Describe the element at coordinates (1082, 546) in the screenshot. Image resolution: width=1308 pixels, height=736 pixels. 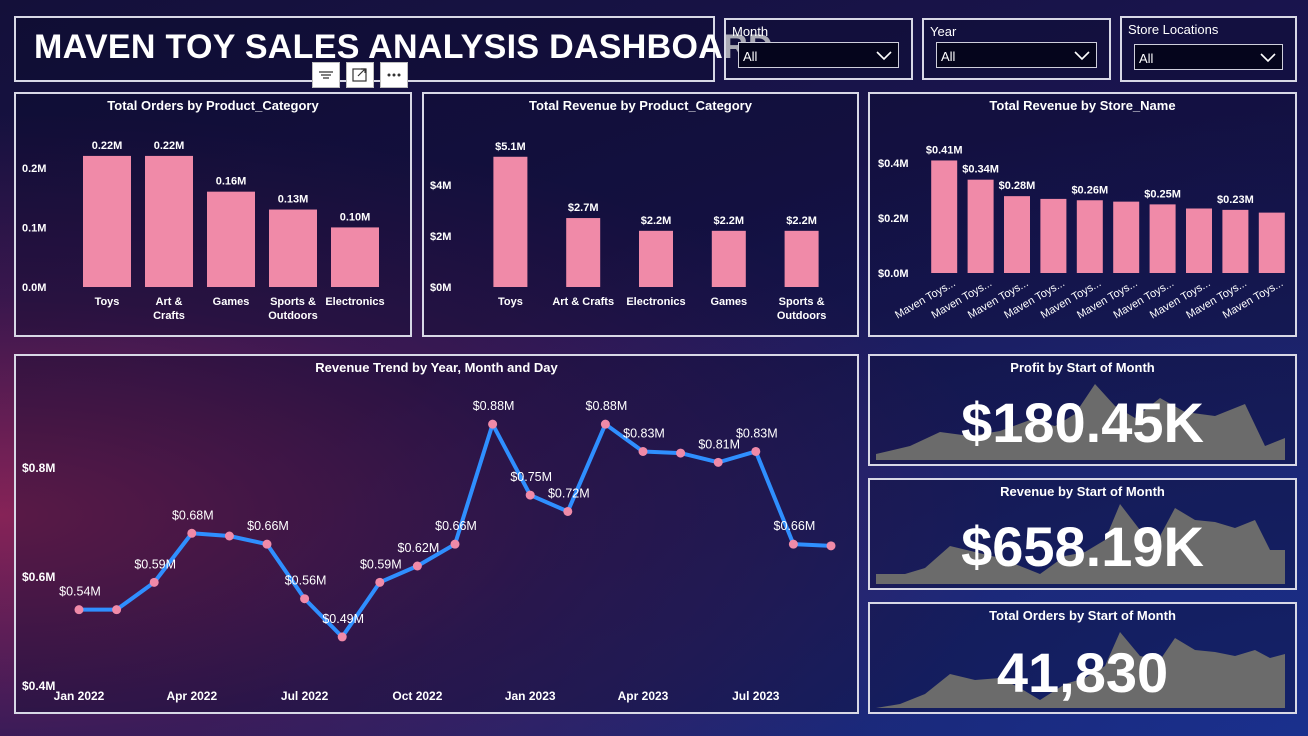
I see `revenue-kpi-value: $658.19K` at that location.